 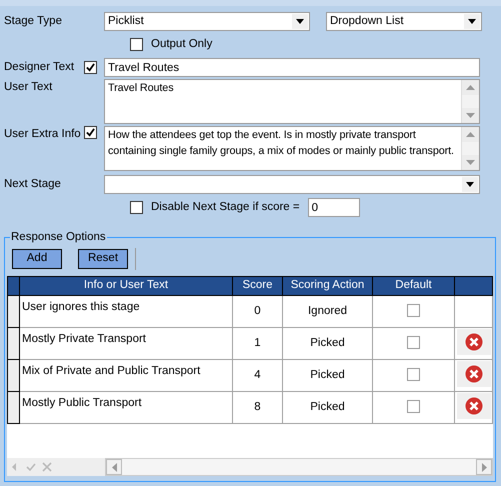 I want to click on dropdown, so click(x=292, y=184).